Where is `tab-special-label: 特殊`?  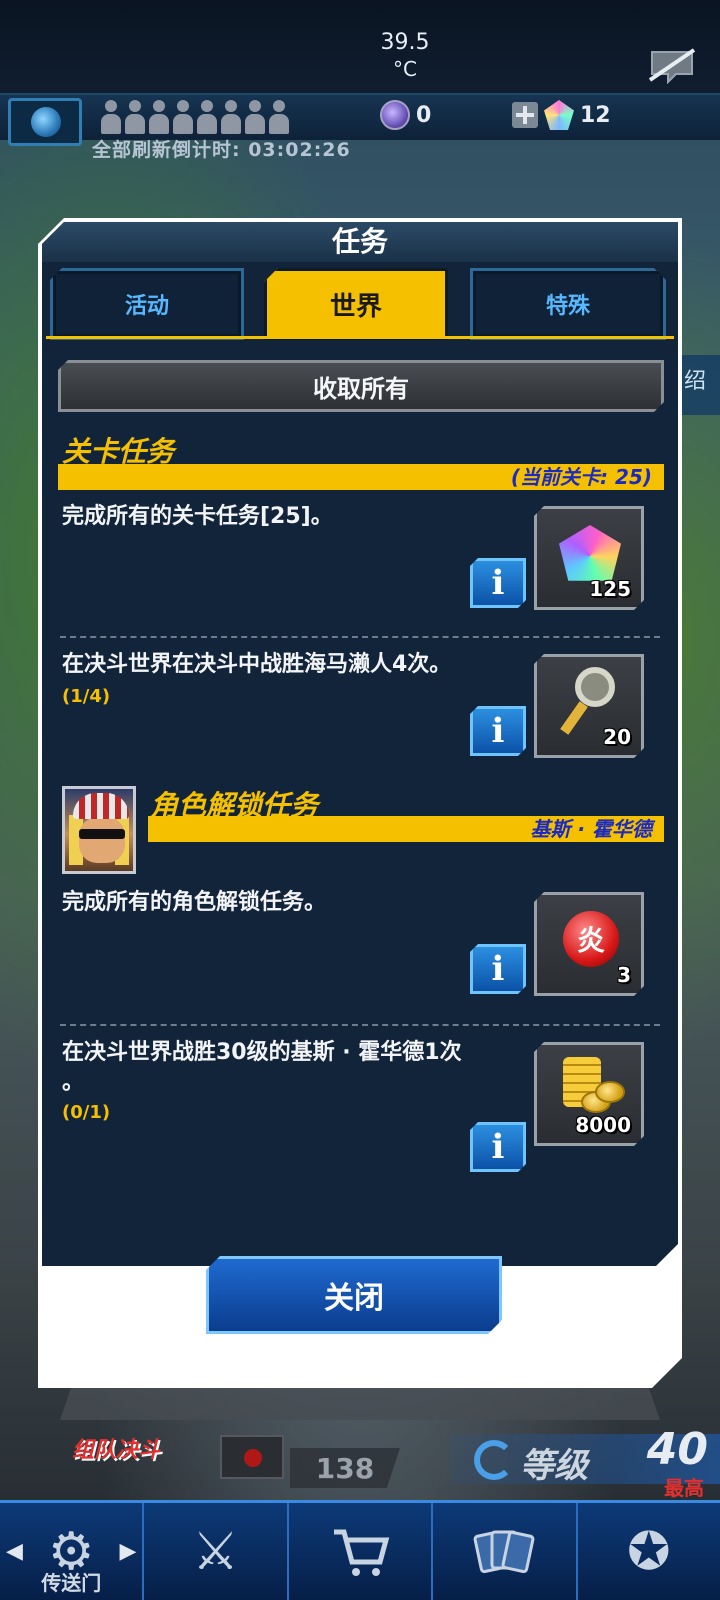 tab-special-label: 特殊 is located at coordinates (567, 306).